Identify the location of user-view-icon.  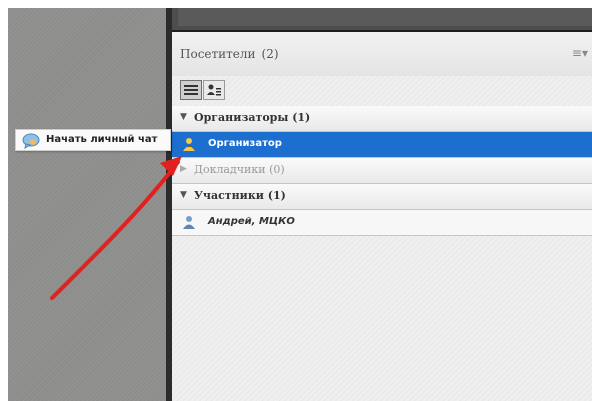
(214, 90).